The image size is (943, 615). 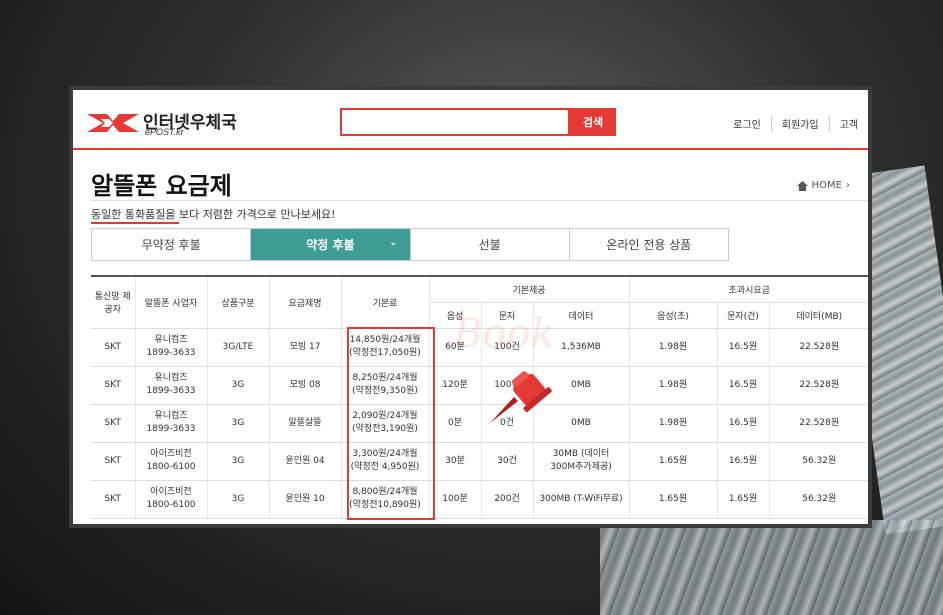 What do you see at coordinates (529, 289) in the screenshot?
I see `header-basic-group: 기본제공` at bounding box center [529, 289].